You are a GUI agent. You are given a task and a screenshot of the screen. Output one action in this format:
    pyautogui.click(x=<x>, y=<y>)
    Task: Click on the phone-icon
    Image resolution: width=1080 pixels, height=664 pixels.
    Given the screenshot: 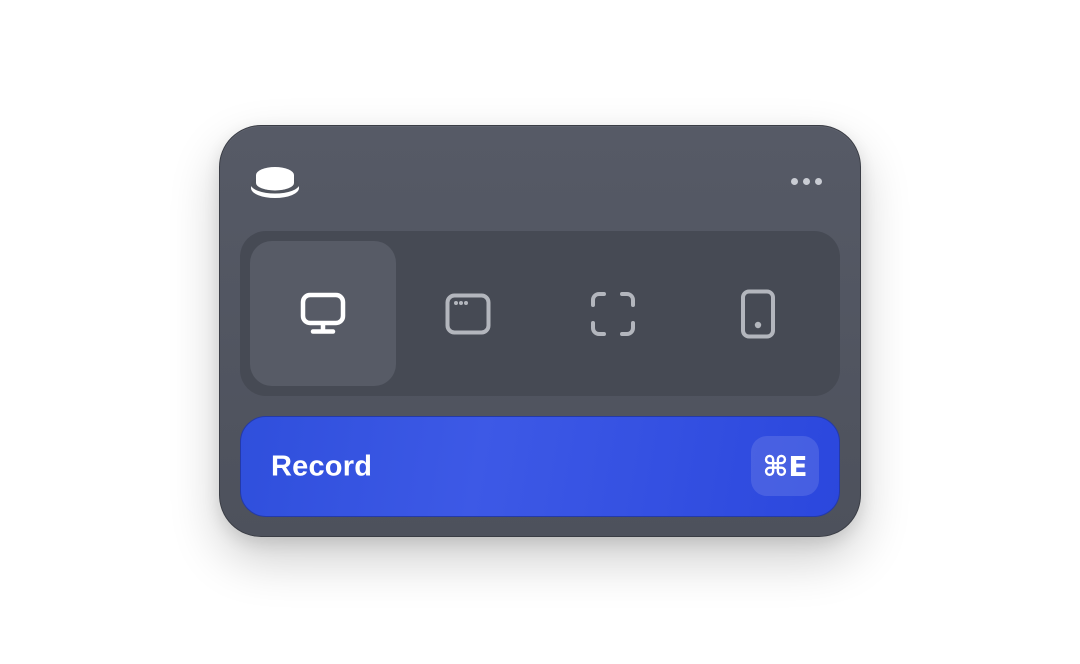 What is the action you would take?
    pyautogui.click(x=758, y=313)
    